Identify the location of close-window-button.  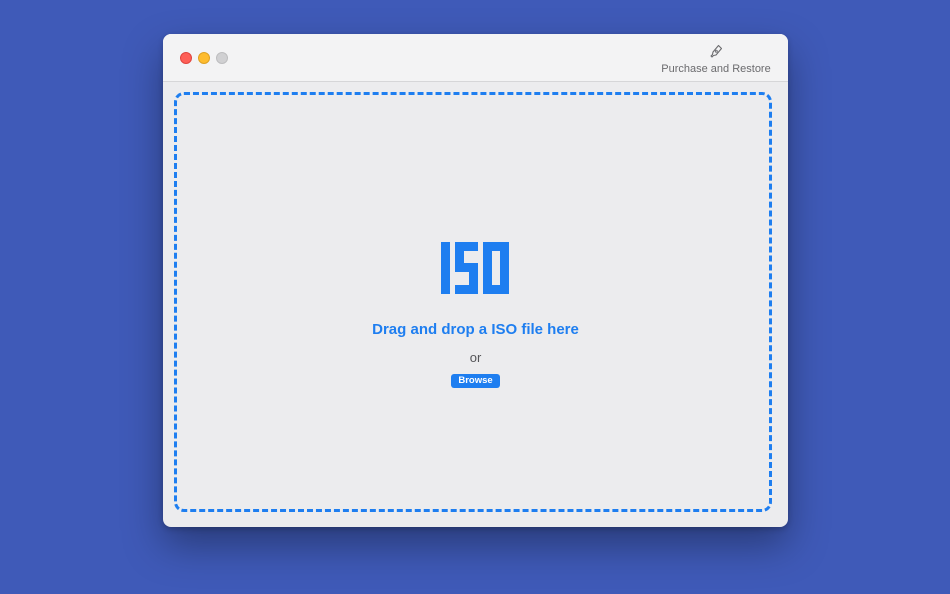
(186, 58).